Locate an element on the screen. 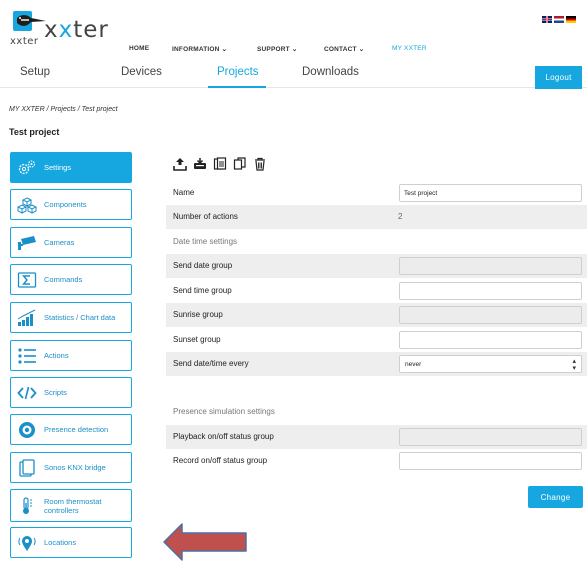  send-date-group-input is located at coordinates (490, 266).